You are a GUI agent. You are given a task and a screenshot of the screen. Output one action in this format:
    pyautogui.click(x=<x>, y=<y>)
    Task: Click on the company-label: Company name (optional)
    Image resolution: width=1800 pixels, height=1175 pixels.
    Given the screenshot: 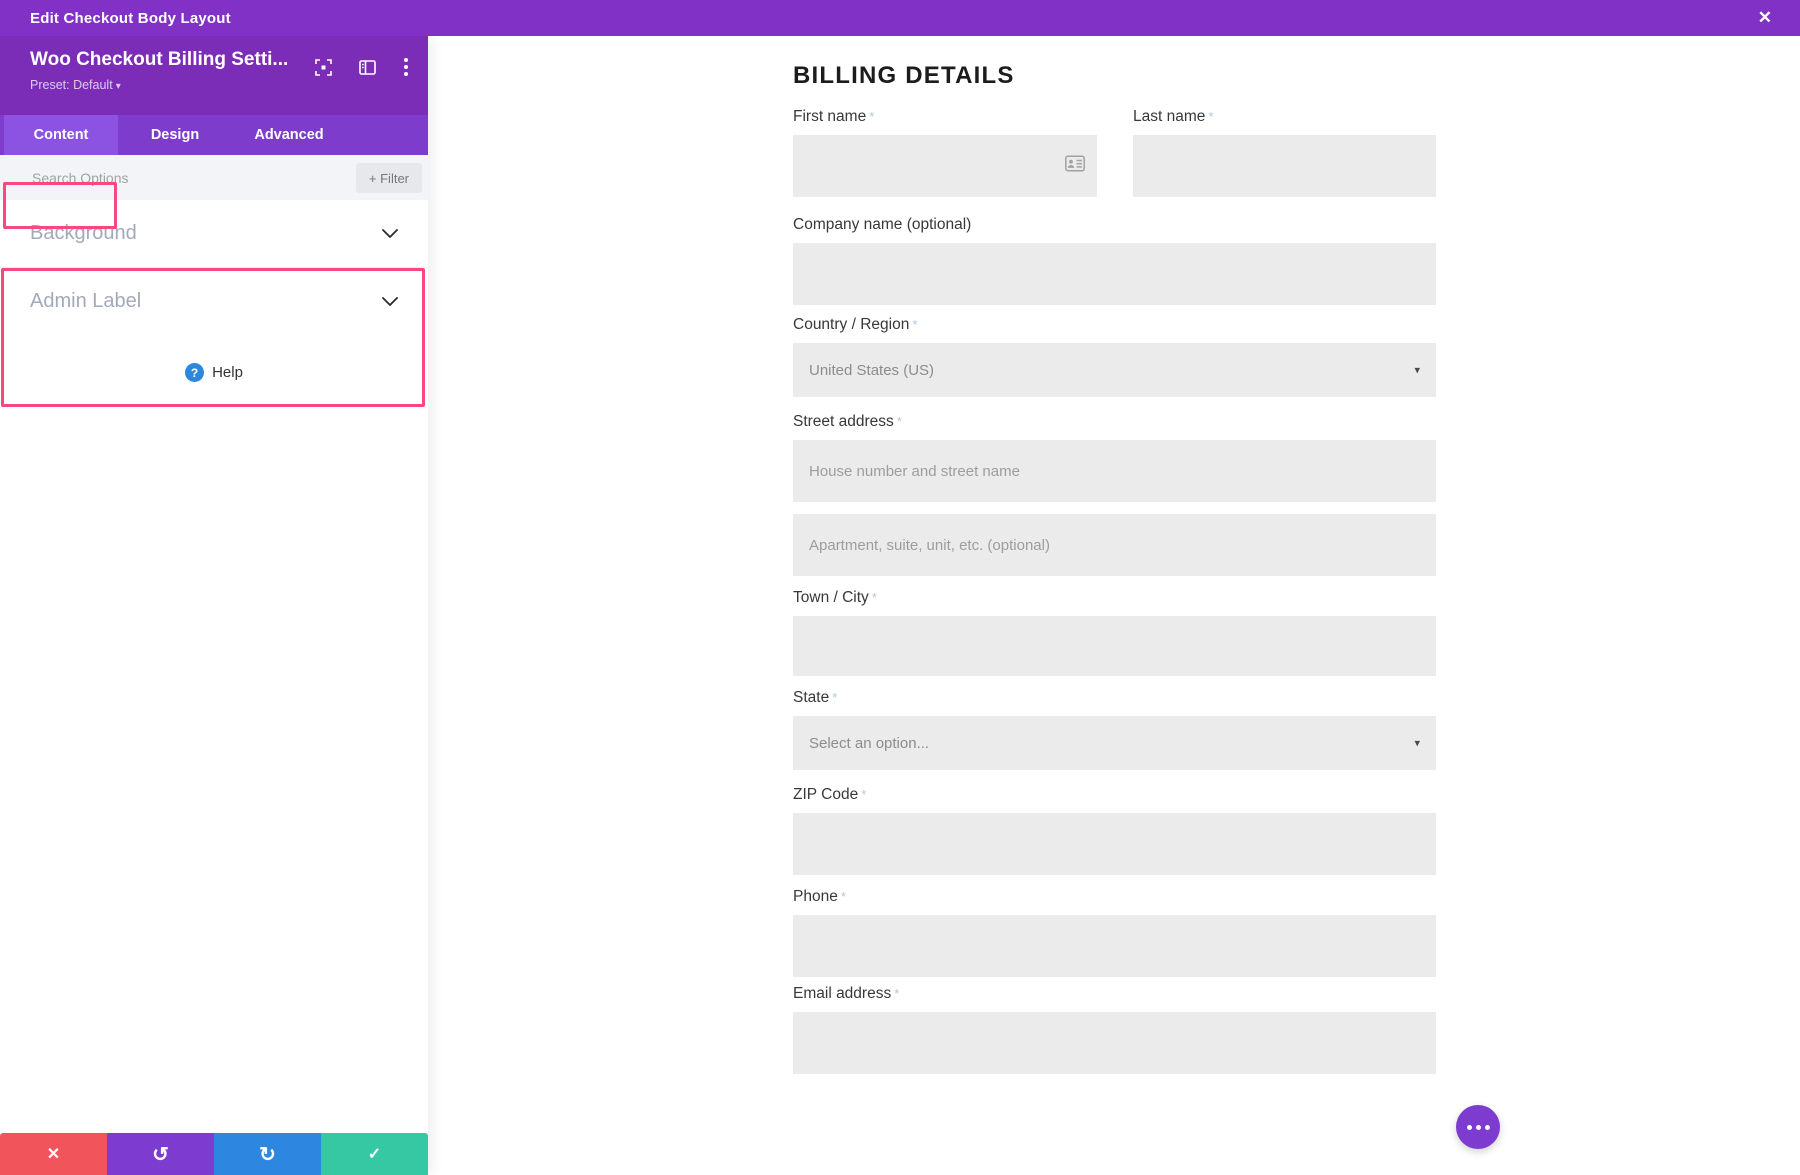 What is the action you would take?
    pyautogui.click(x=882, y=224)
    